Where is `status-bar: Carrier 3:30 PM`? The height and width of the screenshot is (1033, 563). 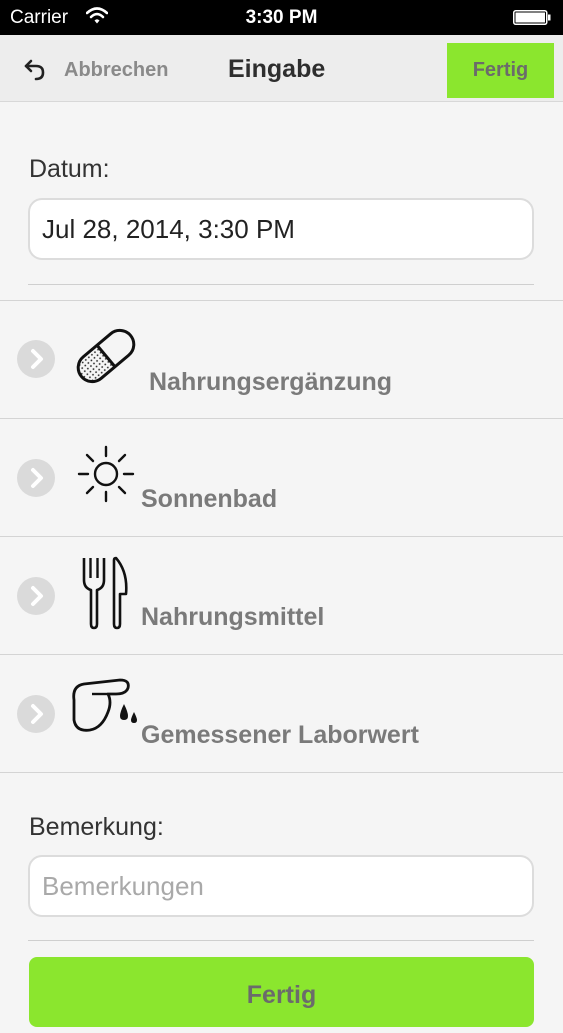 status-bar: Carrier 3:30 PM is located at coordinates (281, 17).